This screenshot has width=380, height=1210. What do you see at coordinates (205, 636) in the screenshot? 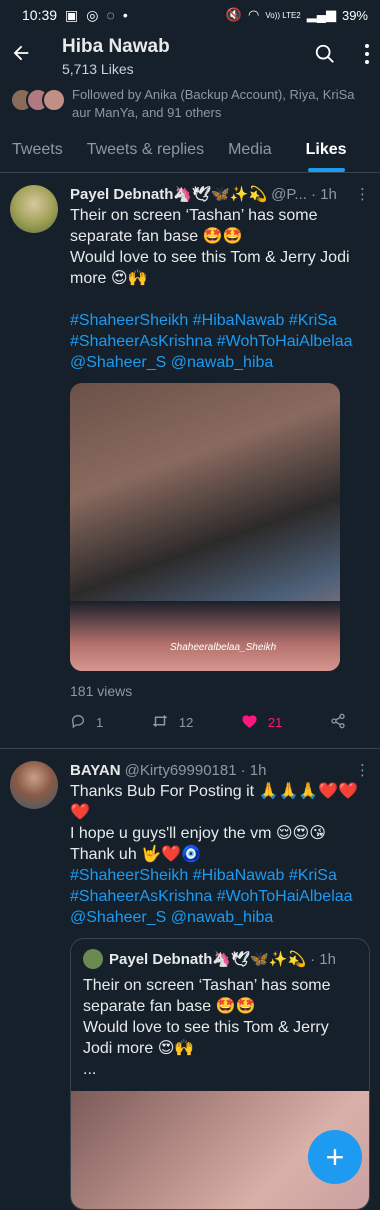
I see `video-lower-frame` at bounding box center [205, 636].